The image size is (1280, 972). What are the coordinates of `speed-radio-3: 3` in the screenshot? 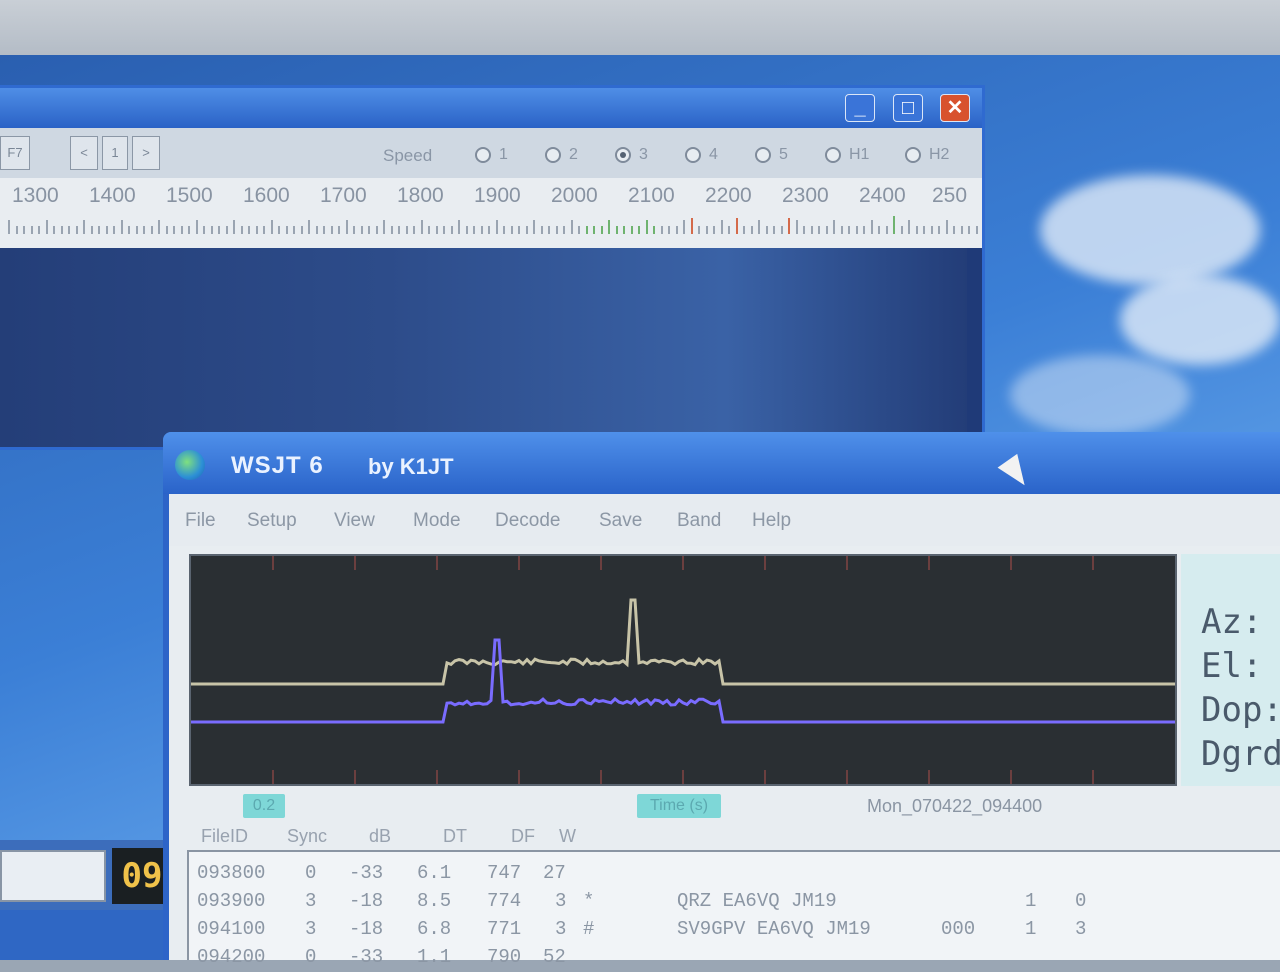 It's located at (631, 155).